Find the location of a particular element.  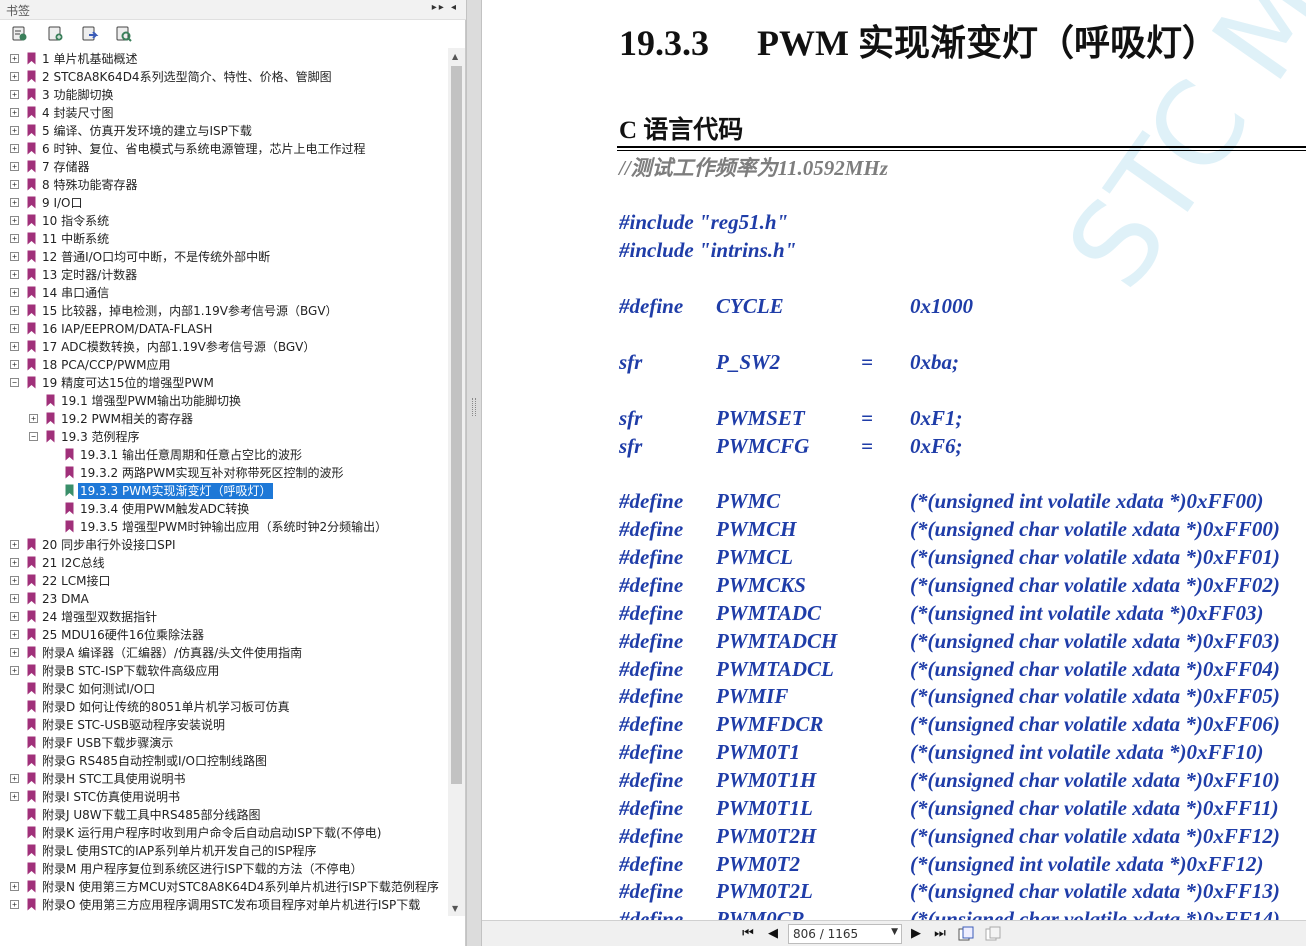

bookmark-item: +9 I/O口 is located at coordinates (224, 203).